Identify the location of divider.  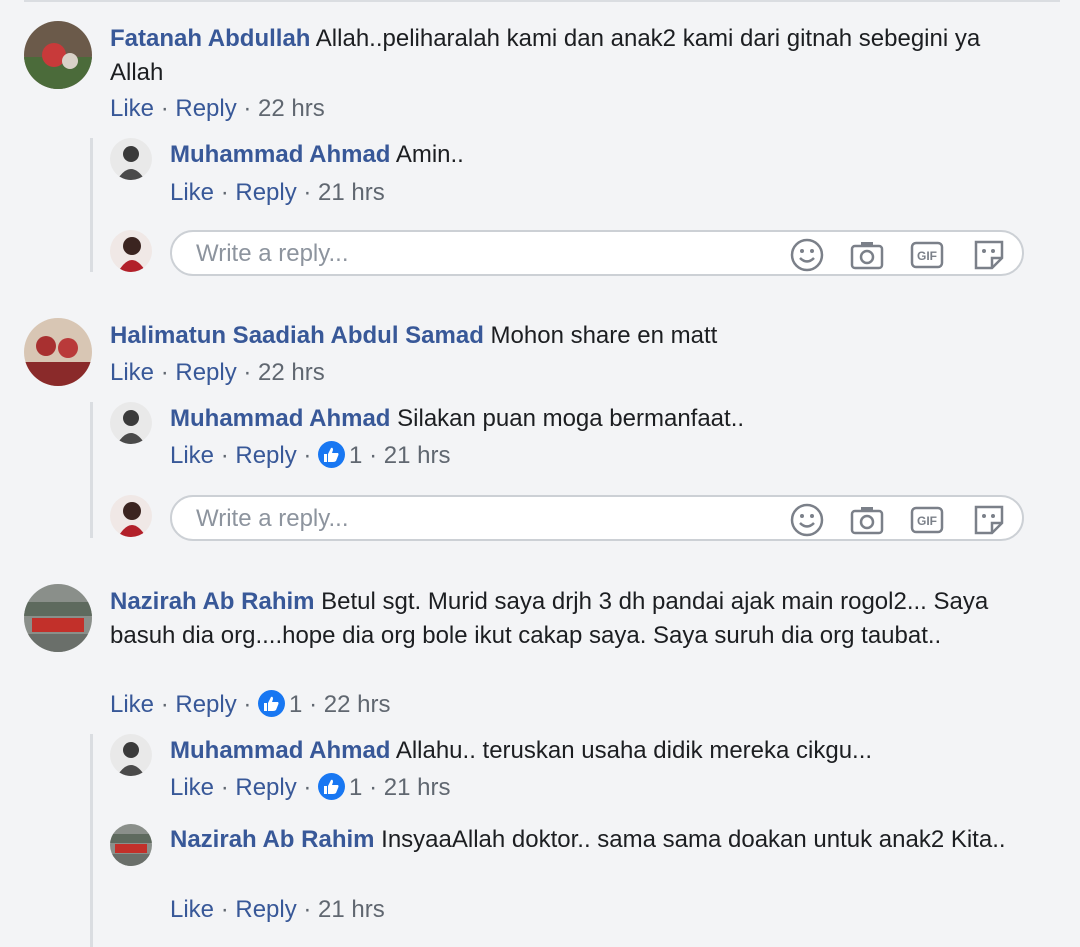
(542, 1).